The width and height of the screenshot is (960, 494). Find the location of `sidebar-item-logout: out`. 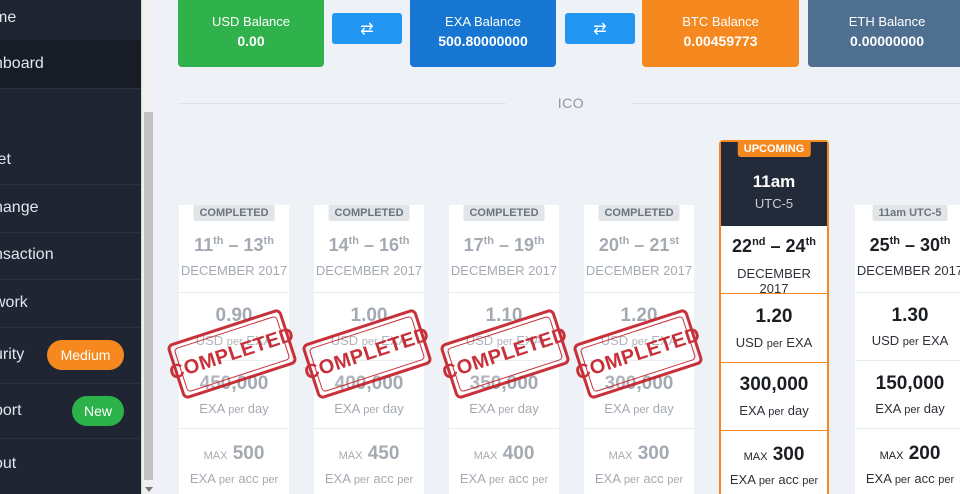

sidebar-item-logout: out is located at coordinates (70, 464).